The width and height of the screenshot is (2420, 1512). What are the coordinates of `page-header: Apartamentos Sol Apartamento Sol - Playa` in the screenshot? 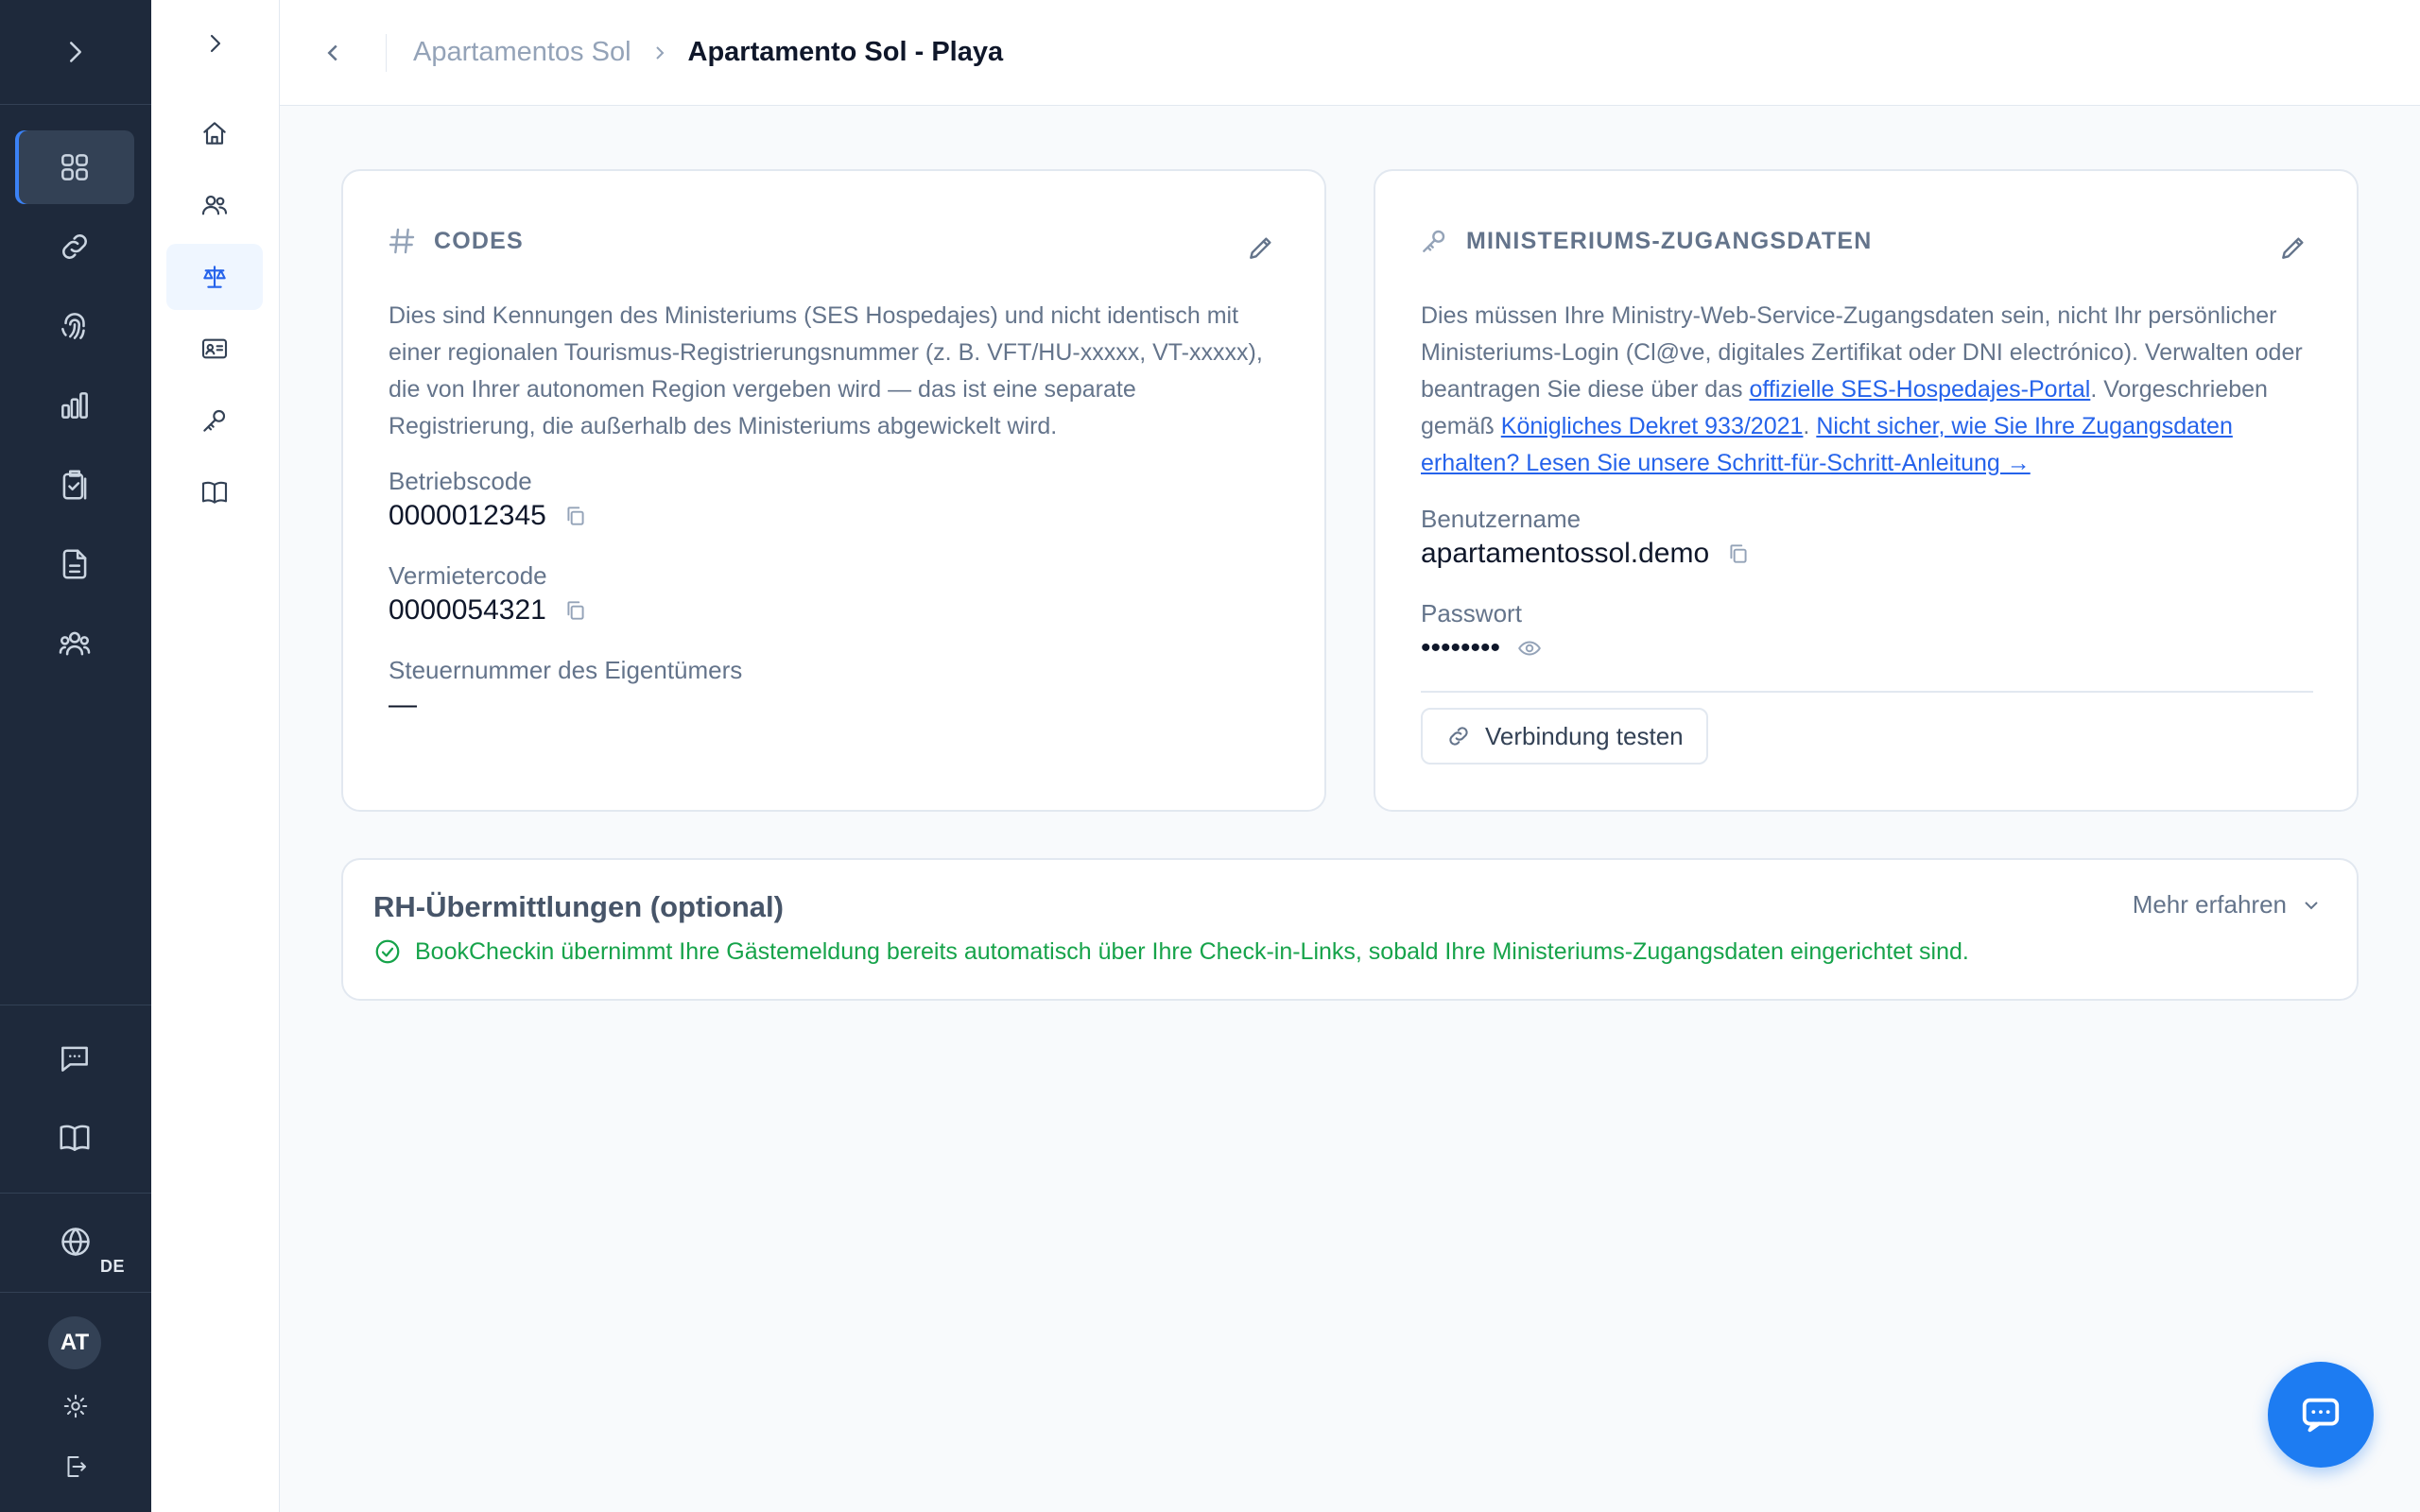 It's located at (1350, 53).